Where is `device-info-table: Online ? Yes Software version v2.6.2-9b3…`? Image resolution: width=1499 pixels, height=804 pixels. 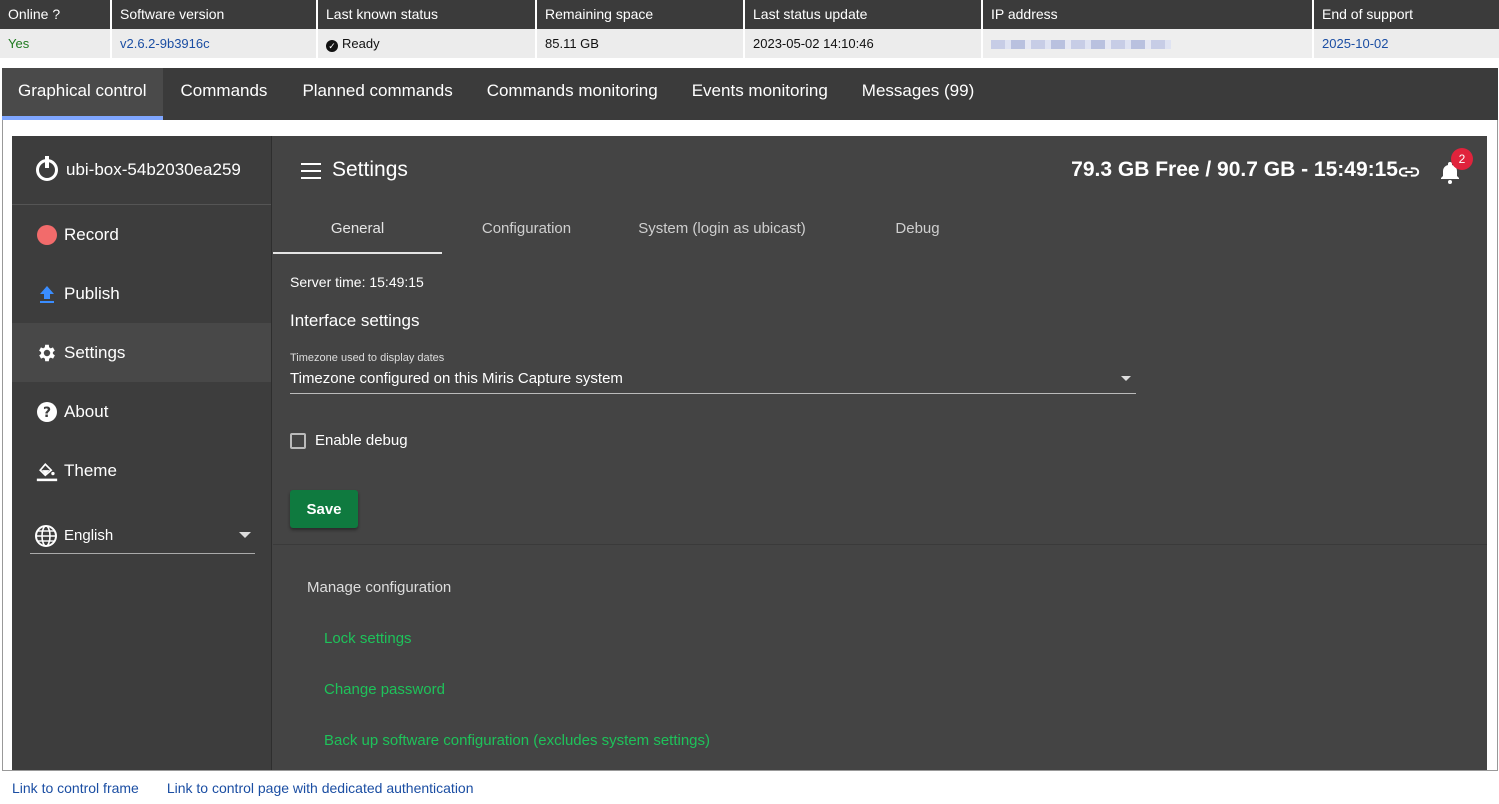 device-info-table: Online ? Yes Software version v2.6.2-9b3… is located at coordinates (749, 29).